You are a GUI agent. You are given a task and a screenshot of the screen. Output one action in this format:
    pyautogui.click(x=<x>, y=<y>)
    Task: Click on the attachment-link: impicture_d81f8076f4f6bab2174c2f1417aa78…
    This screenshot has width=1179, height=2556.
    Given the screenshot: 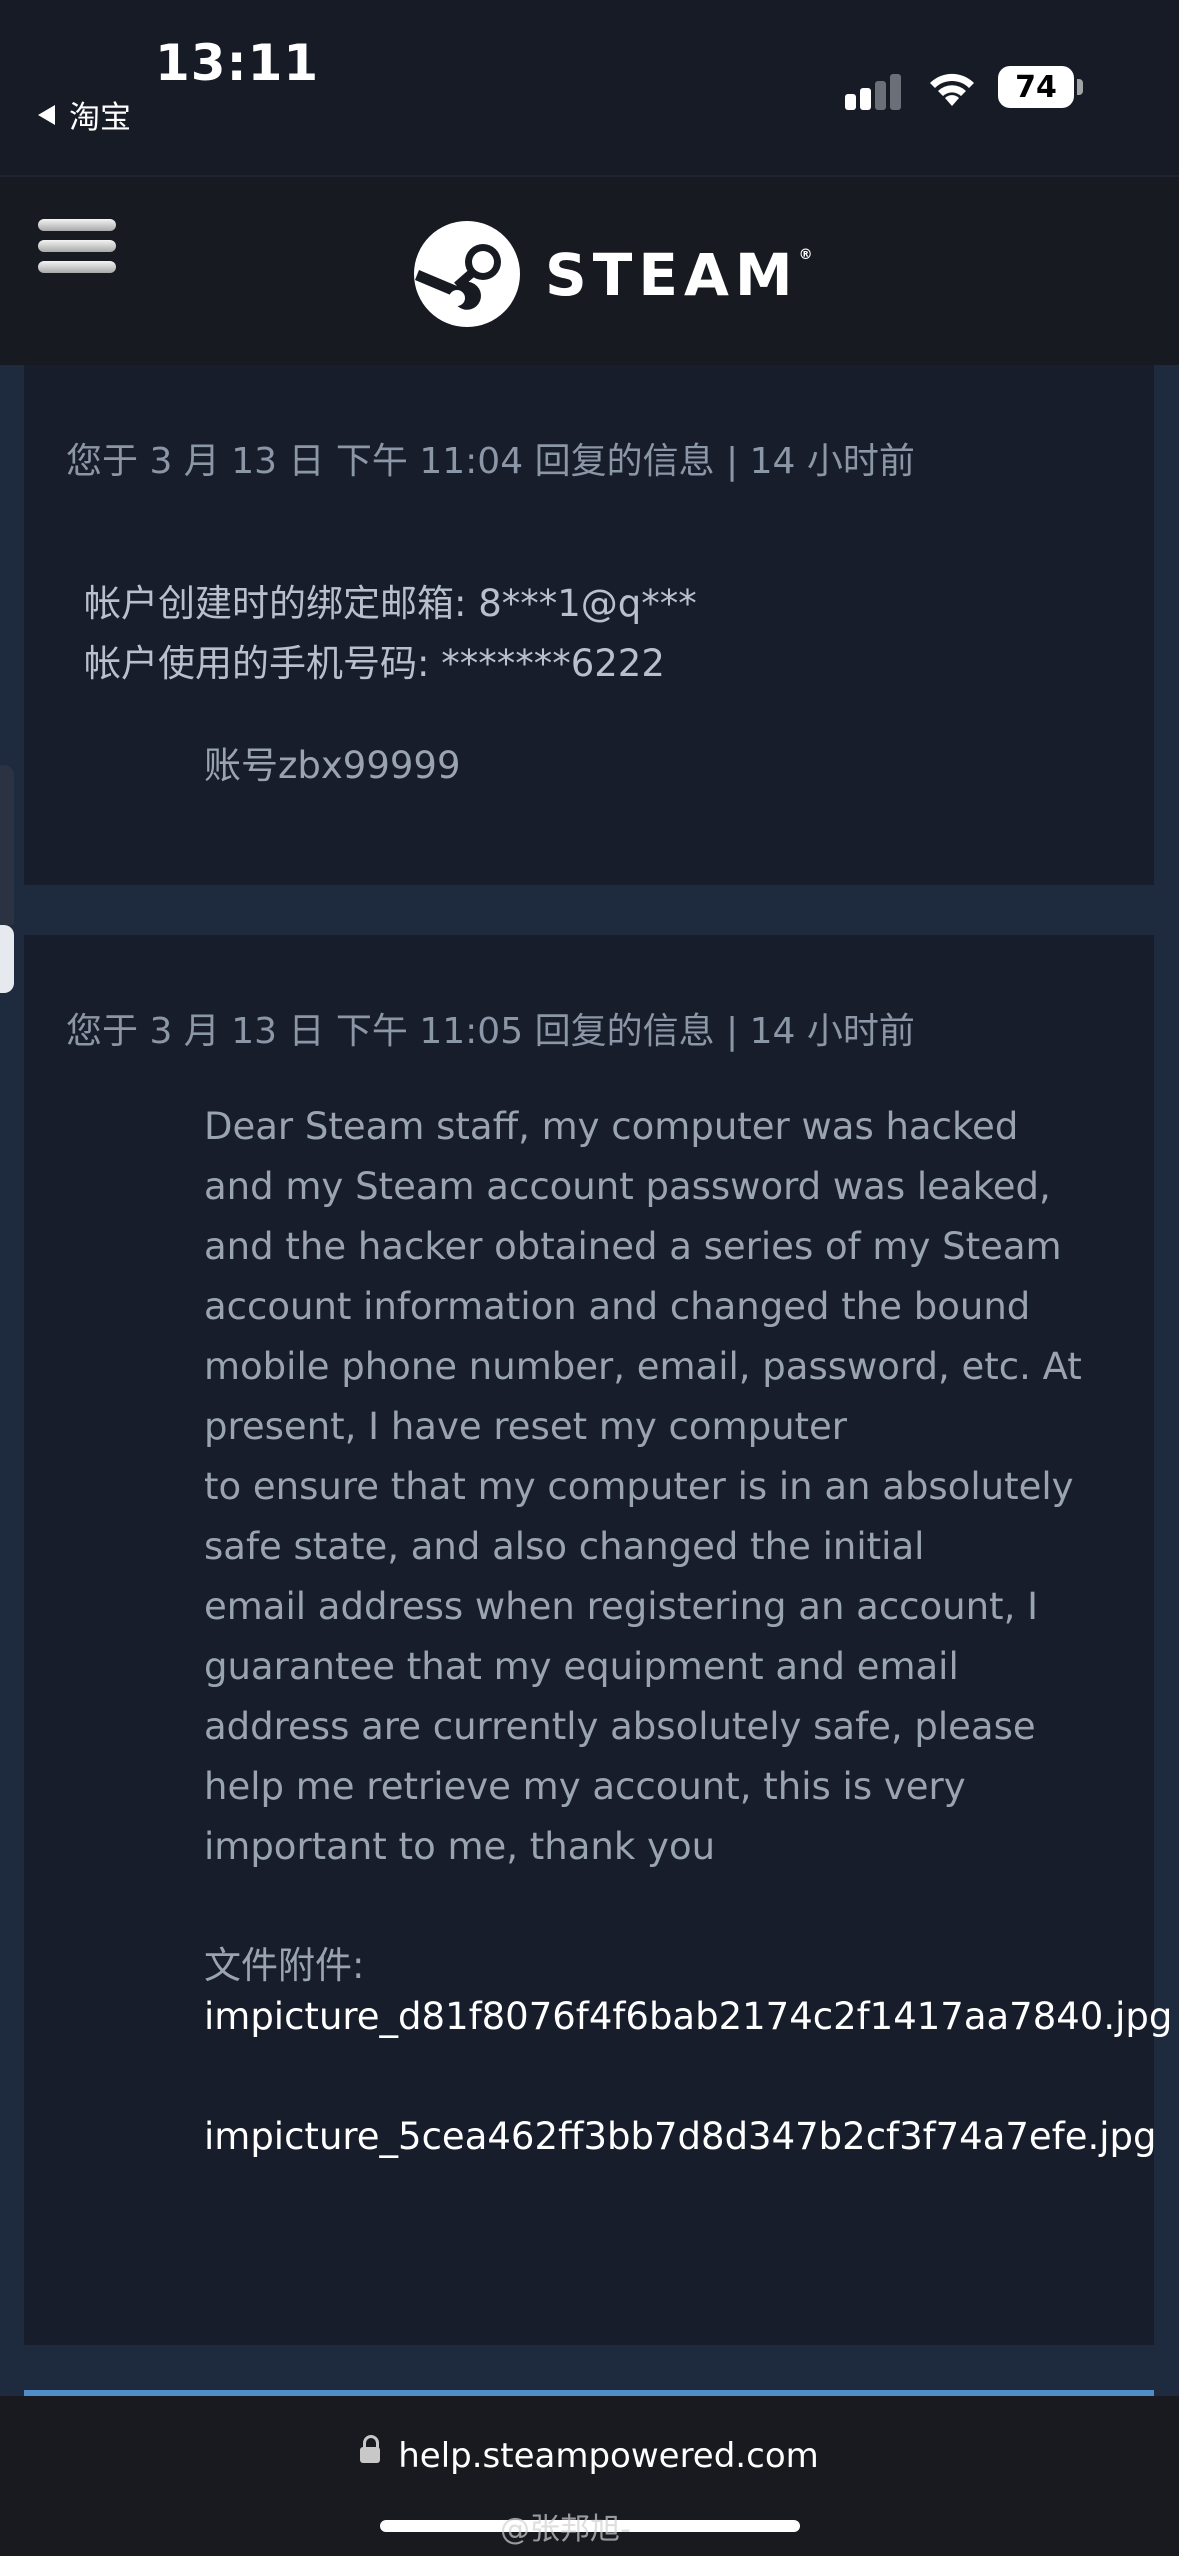 What is the action you would take?
    pyautogui.click(x=688, y=2016)
    